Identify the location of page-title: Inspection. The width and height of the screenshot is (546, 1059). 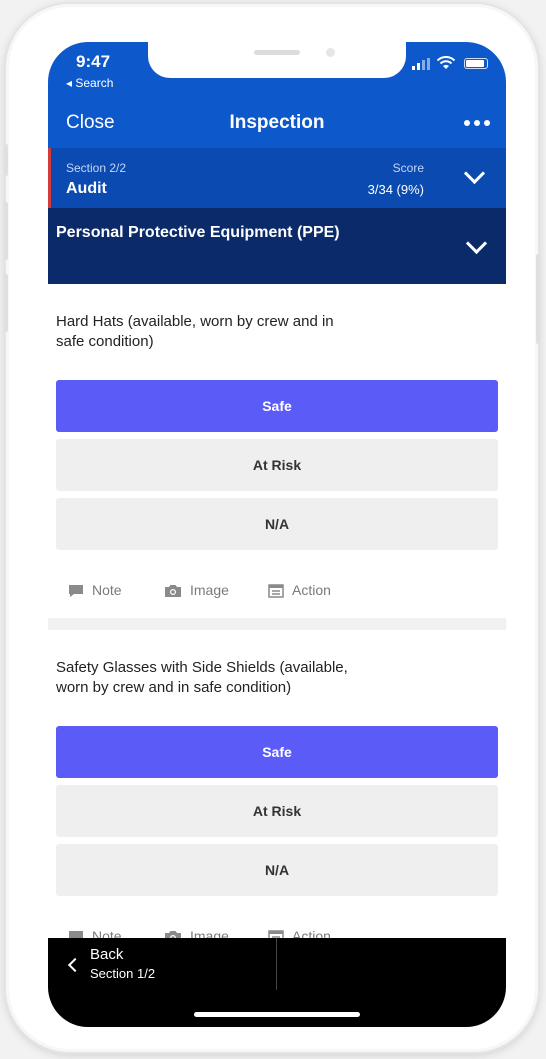
(277, 122).